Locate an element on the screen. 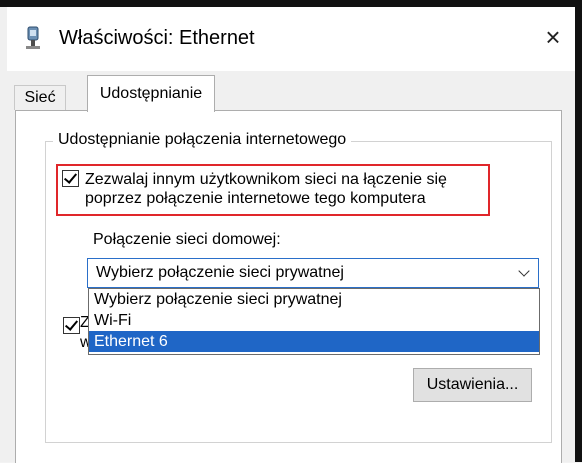  tab-udostepnianie: Udostępnianie is located at coordinates (151, 93).